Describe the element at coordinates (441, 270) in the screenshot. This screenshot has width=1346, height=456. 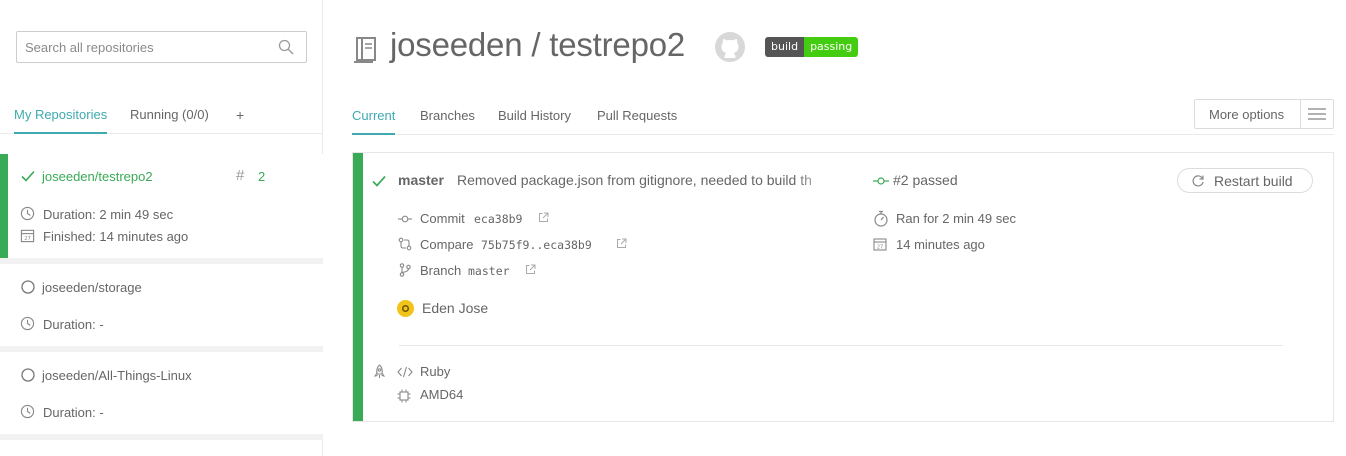
I see `branch-label: Branch` at that location.